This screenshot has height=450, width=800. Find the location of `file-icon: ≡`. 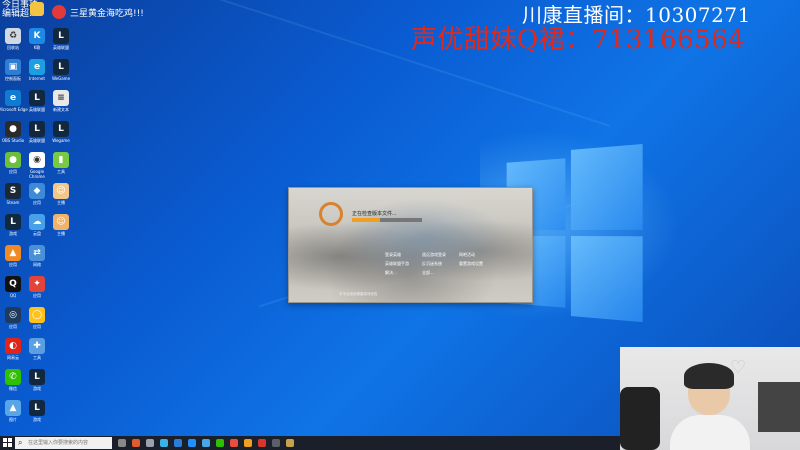

file-icon: ≡ is located at coordinates (61, 98).